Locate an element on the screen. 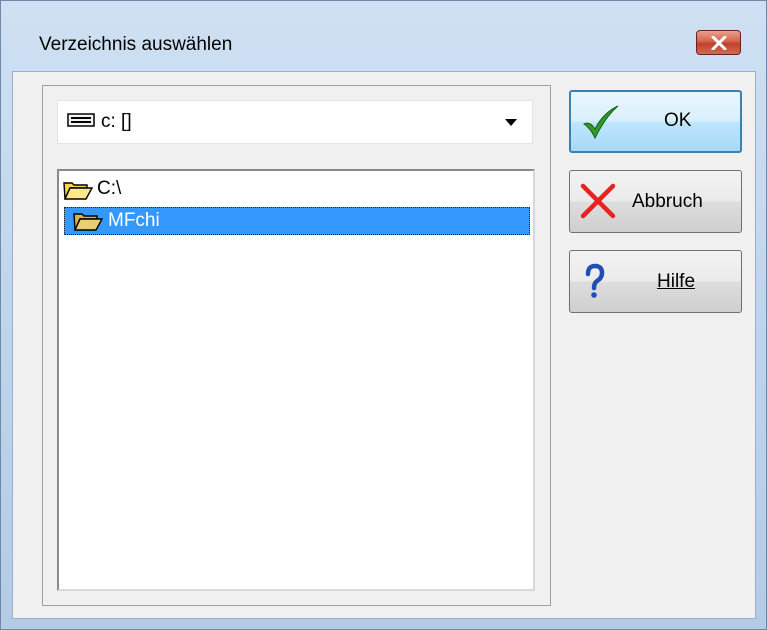 The image size is (767, 630). drive-icon is located at coordinates (81, 120).